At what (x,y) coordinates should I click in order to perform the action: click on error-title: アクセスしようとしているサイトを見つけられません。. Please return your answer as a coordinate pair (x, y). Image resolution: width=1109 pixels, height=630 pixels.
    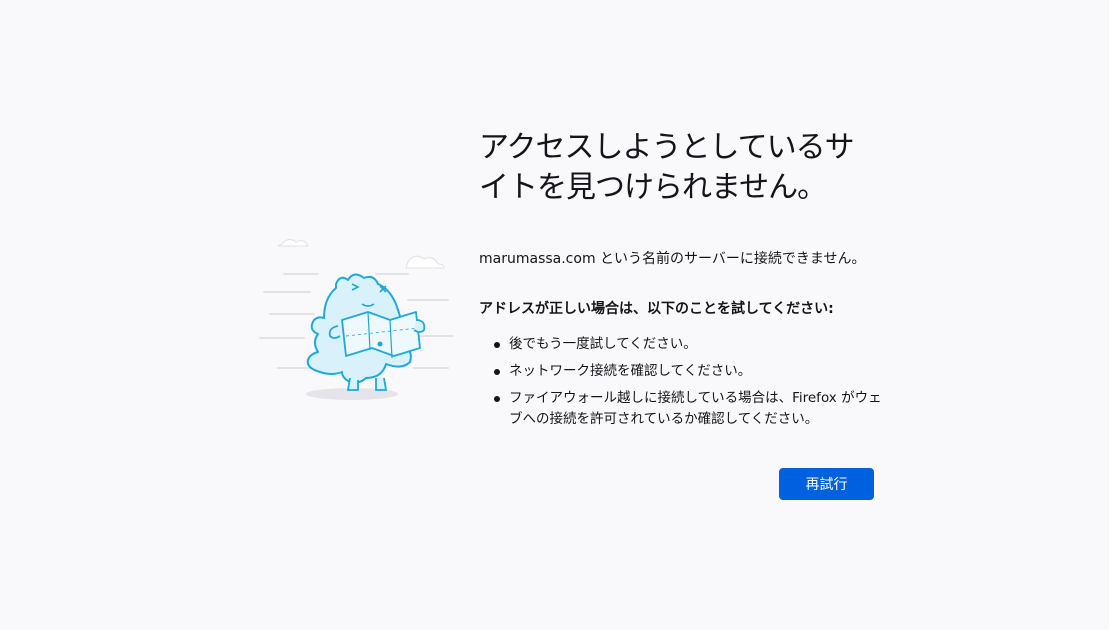
    Looking at the image, I should click on (667, 167).